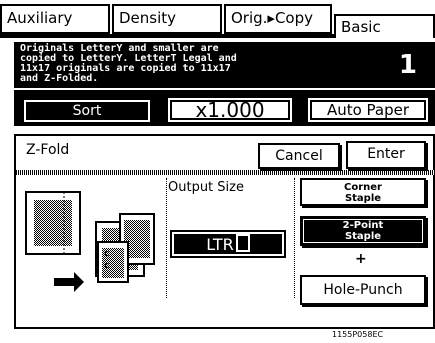 Image resolution: width=435 pixels, height=343 pixels. Describe the element at coordinates (278, 19) in the screenshot. I see `tab-orig-copy: Orig.▸Copy` at that location.